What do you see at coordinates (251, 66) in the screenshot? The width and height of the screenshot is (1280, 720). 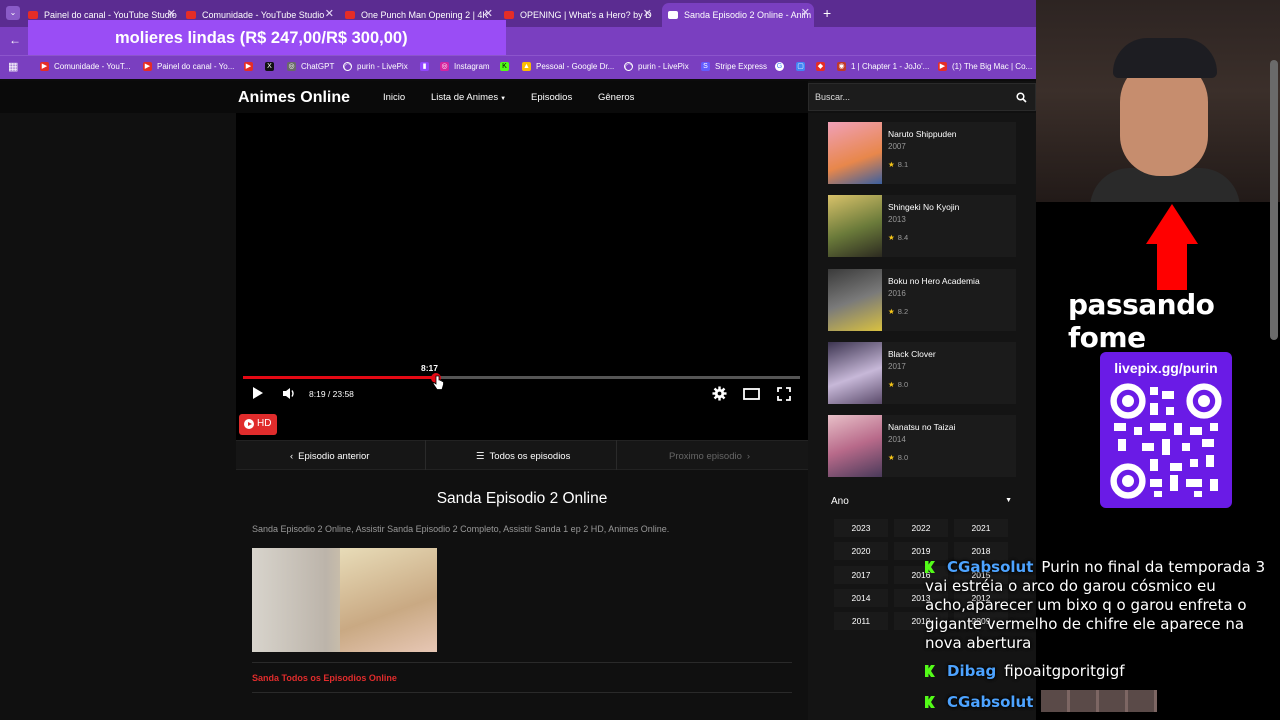 I see `youtube-bookmark-icon: ▶` at bounding box center [251, 66].